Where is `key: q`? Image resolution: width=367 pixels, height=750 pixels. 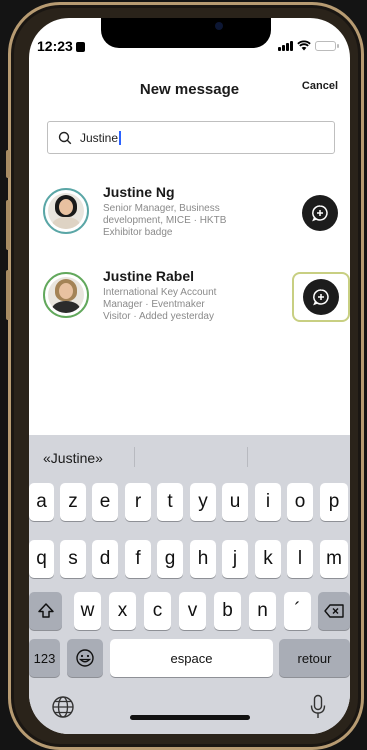
key: q is located at coordinates (41, 559).